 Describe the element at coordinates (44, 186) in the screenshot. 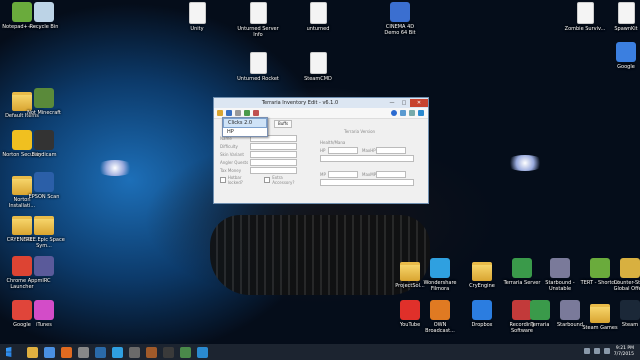

I see `desktop-icon: EPSON Scan` at that location.